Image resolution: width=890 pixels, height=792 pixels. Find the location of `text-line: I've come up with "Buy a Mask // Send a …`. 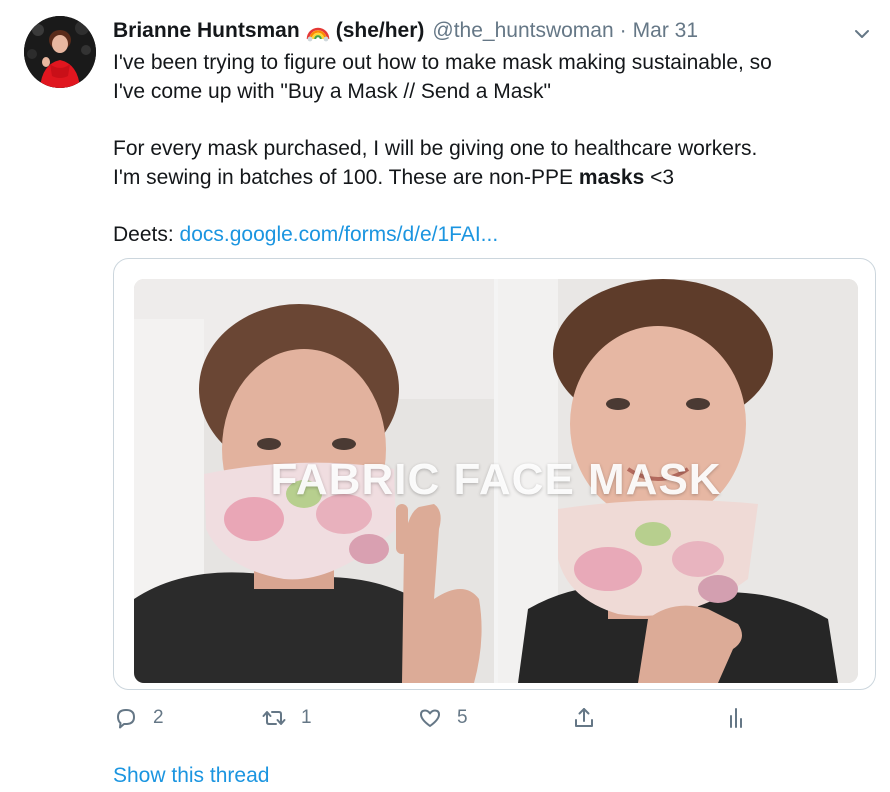

text-line: I've come up with "Buy a Mask // Send a … is located at coordinates (332, 91).